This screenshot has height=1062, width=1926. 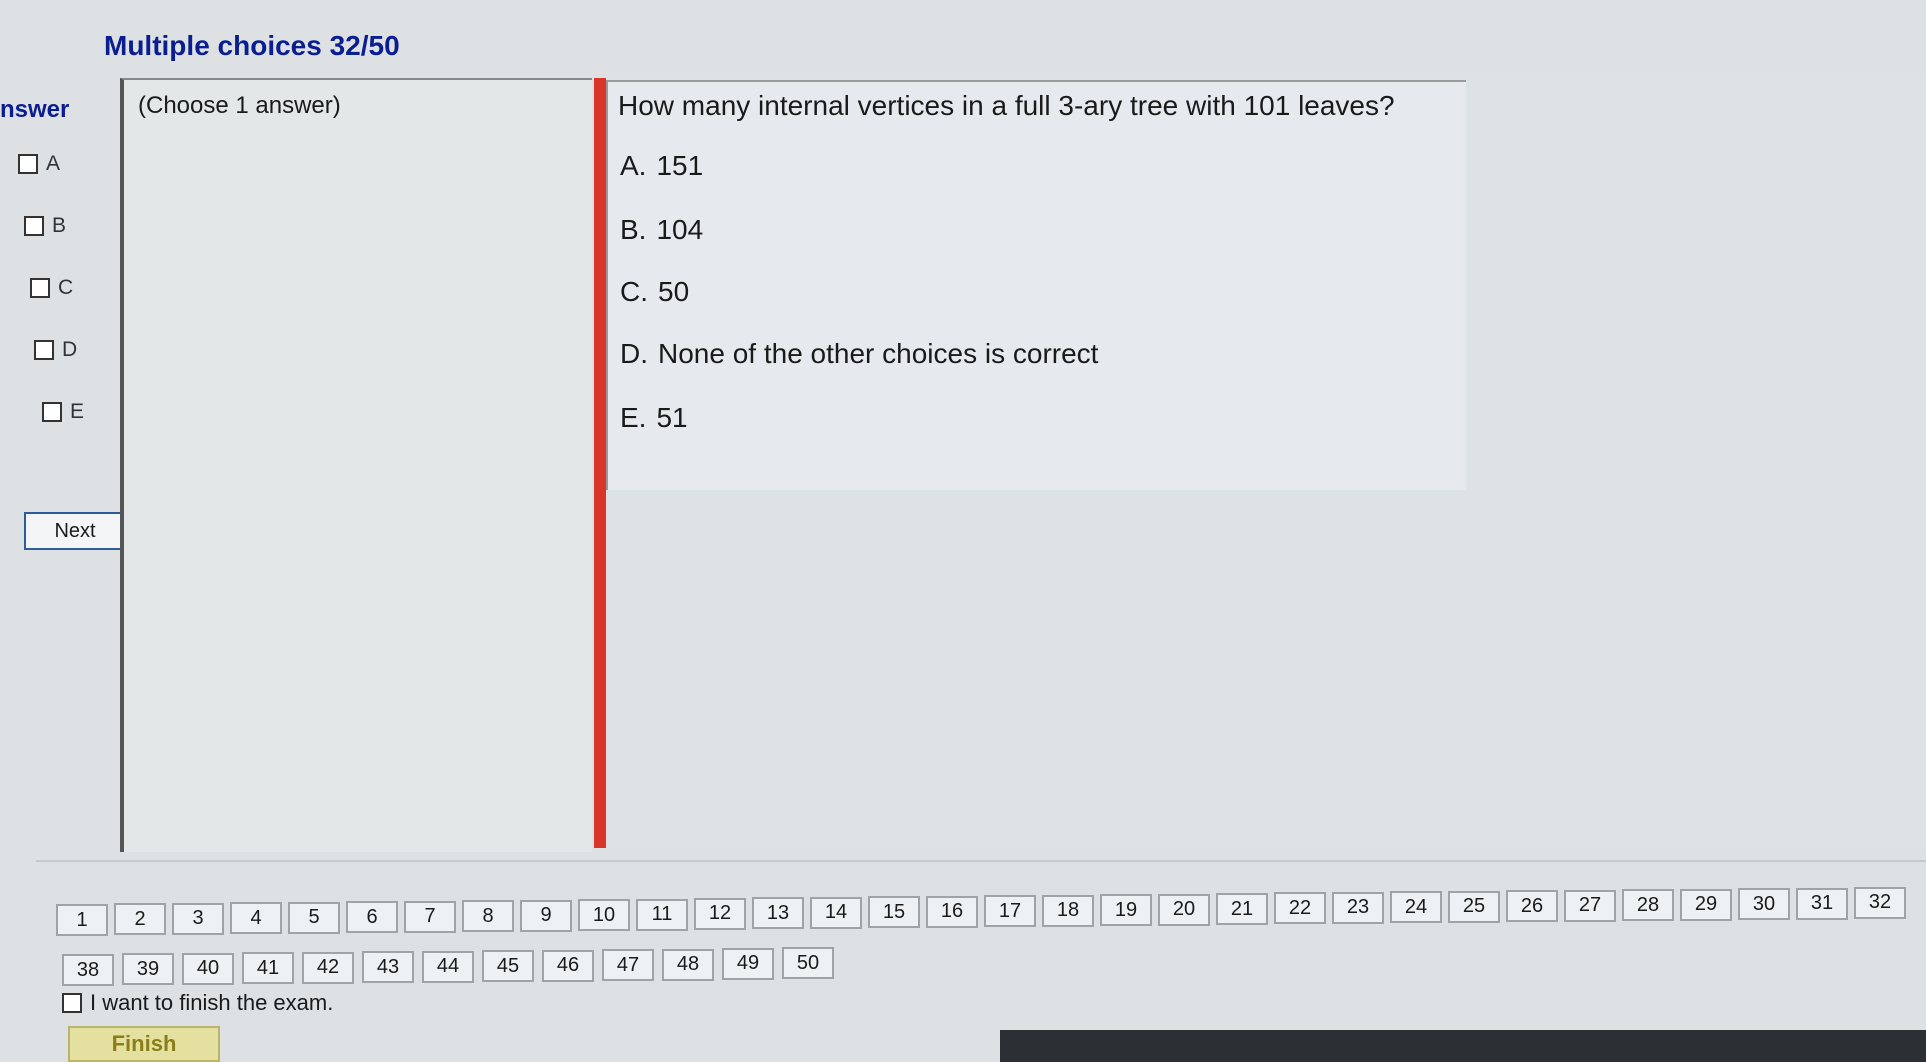 I want to click on question-nav-button: 39, so click(x=148, y=969).